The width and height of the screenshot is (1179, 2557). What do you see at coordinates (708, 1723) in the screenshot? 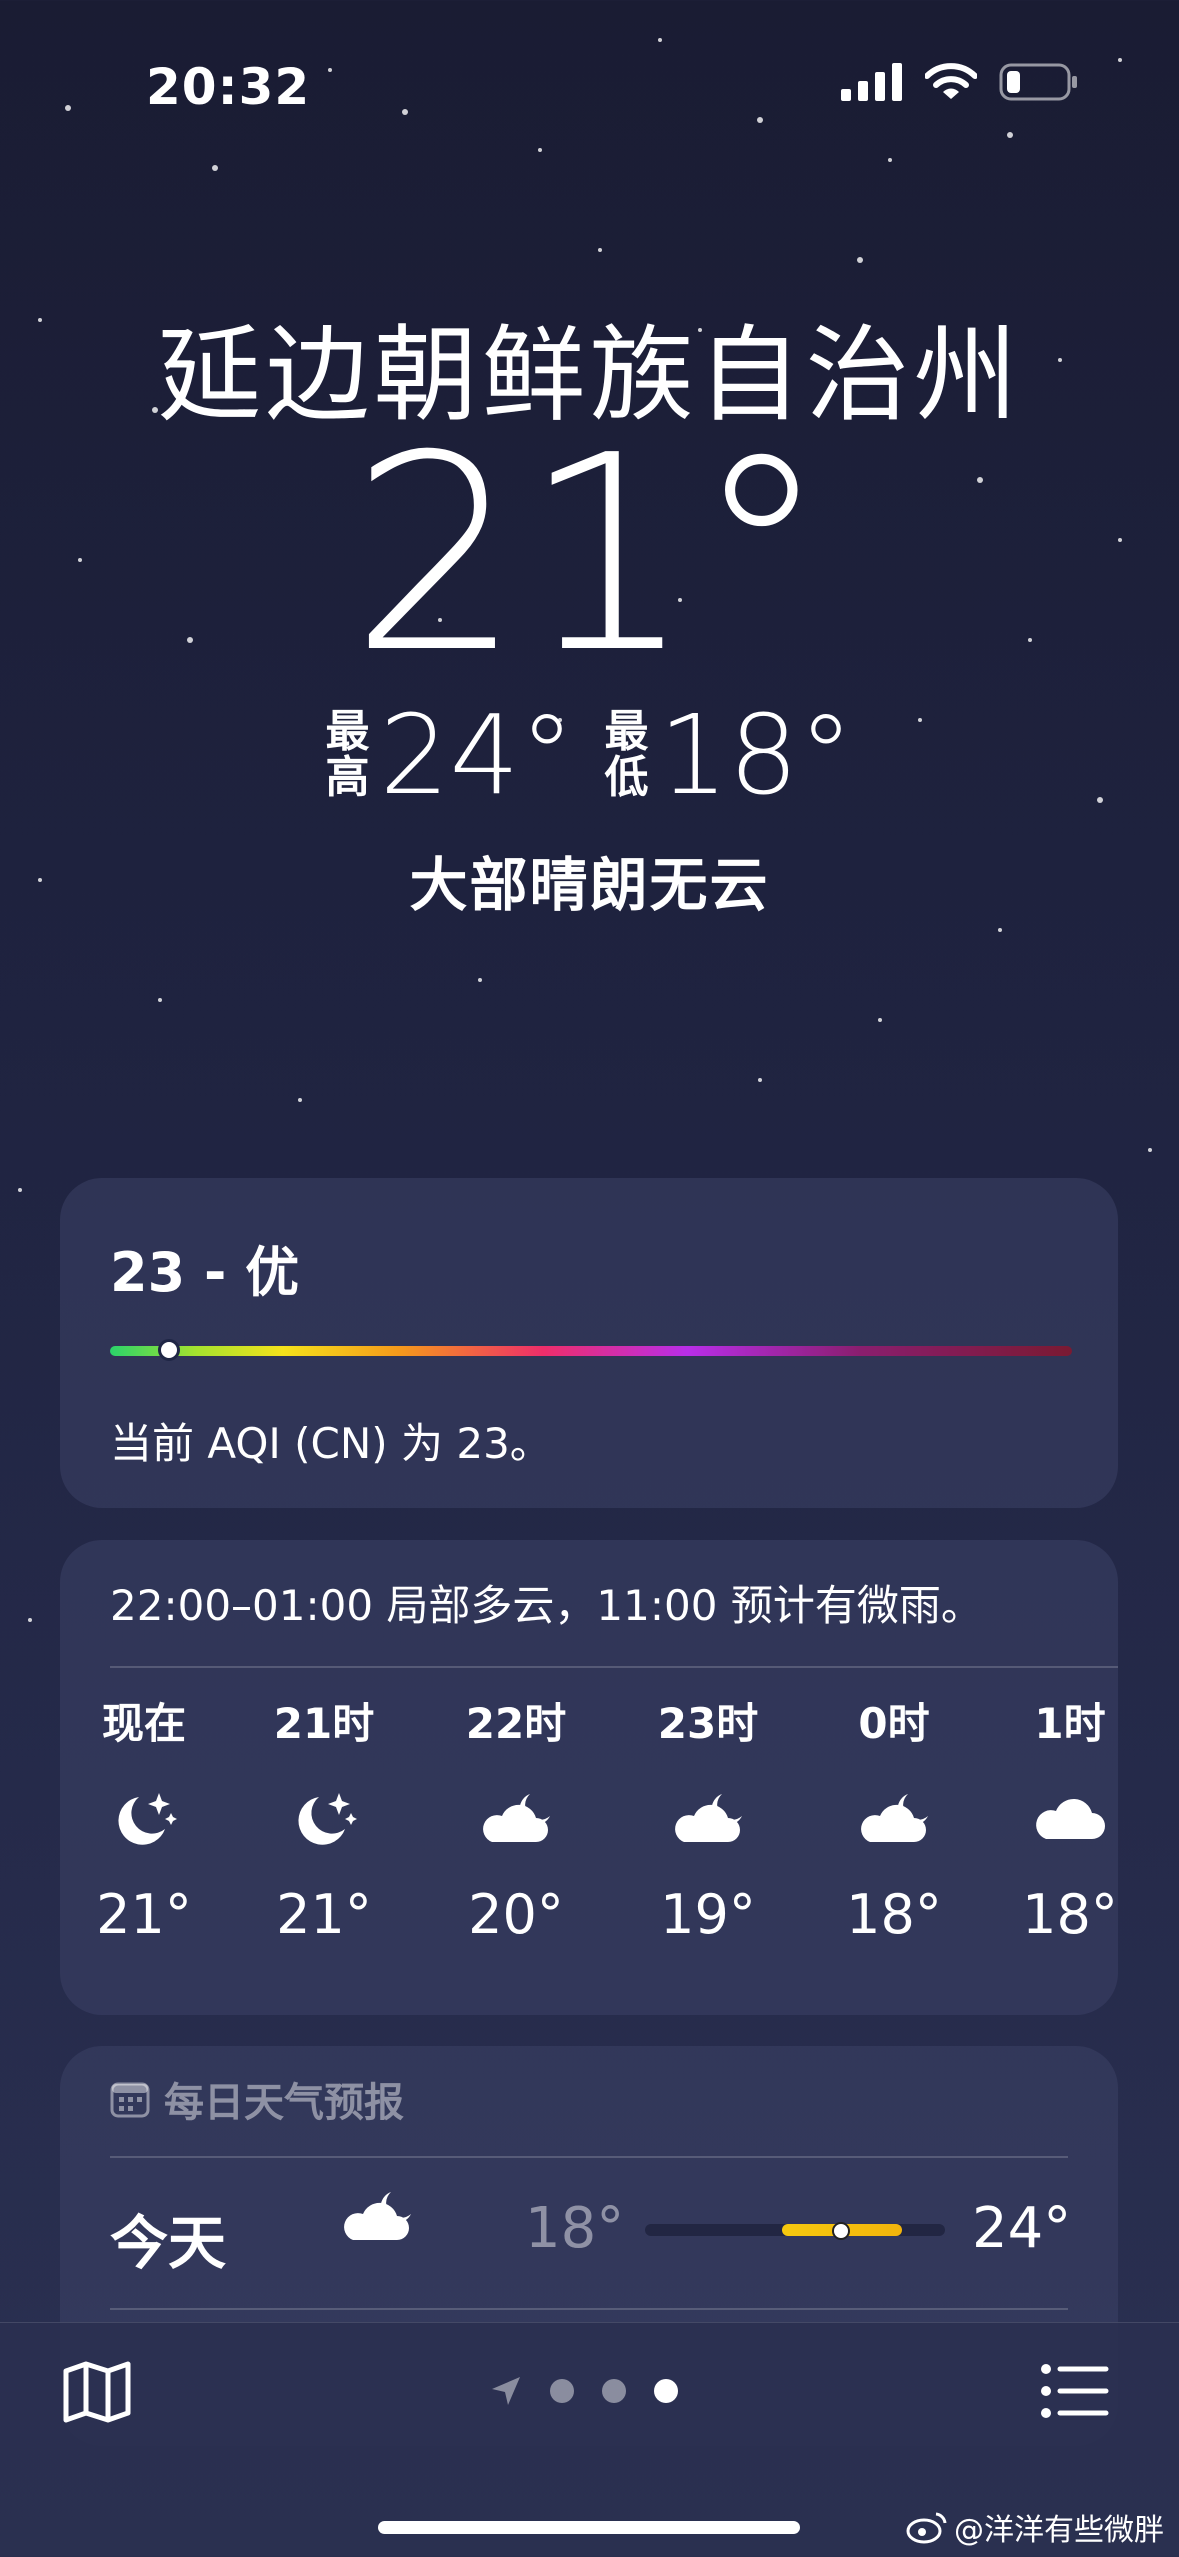
I see `hour-label: 23时` at bounding box center [708, 1723].